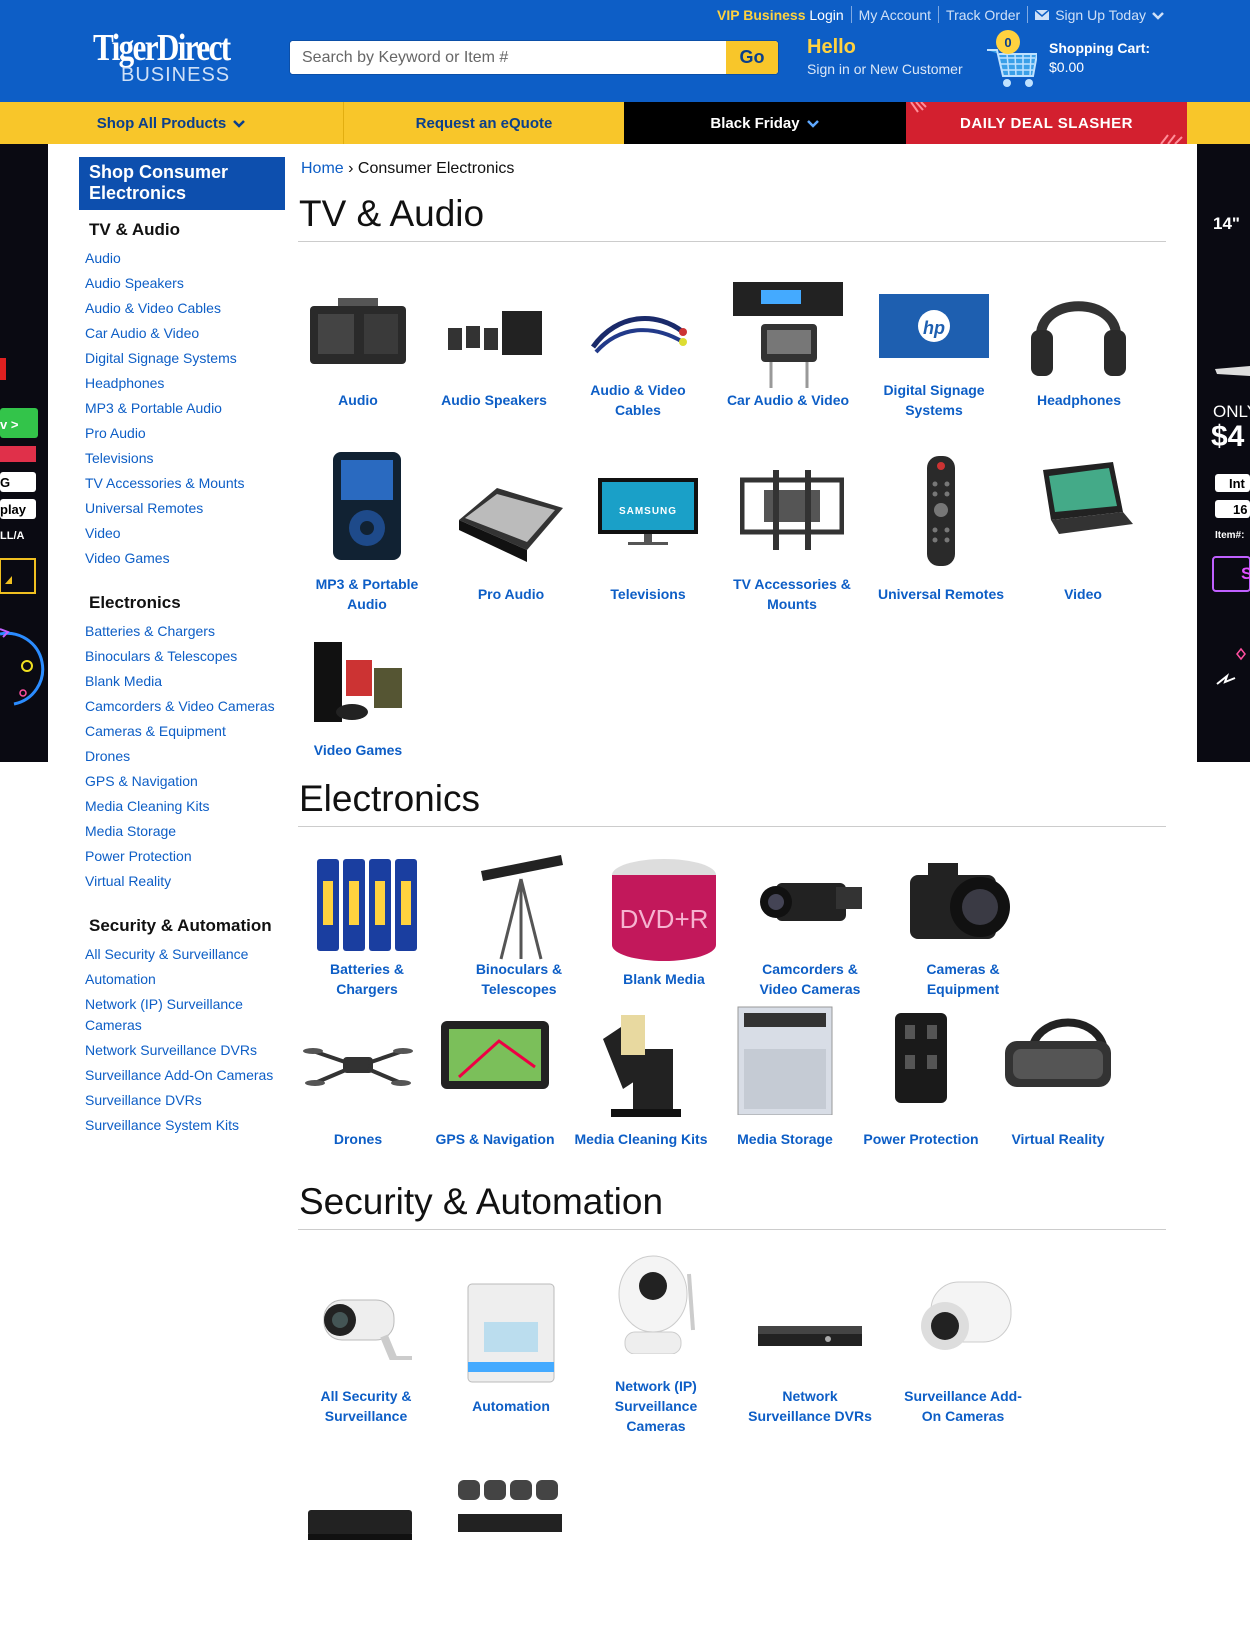 Image resolution: width=1250 pixels, height=1640 pixels. What do you see at coordinates (185, 1100) in the screenshot?
I see `sidebar-link: Surveillance DVRs` at bounding box center [185, 1100].